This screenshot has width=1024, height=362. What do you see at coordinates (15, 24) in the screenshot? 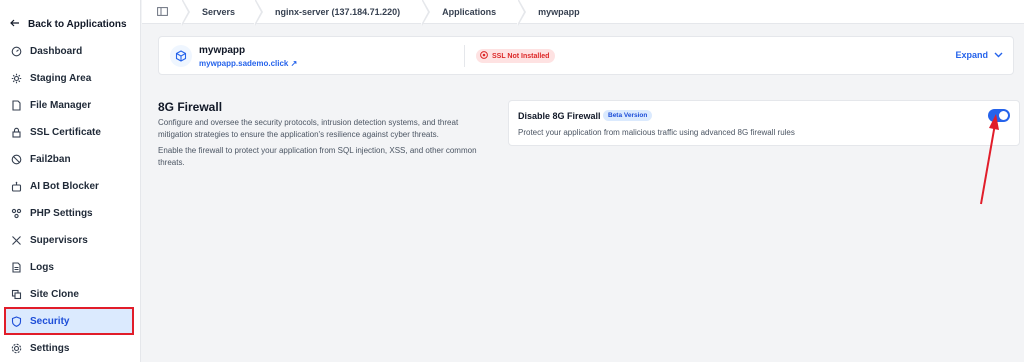
I see `arrow-left-icon` at bounding box center [15, 24].